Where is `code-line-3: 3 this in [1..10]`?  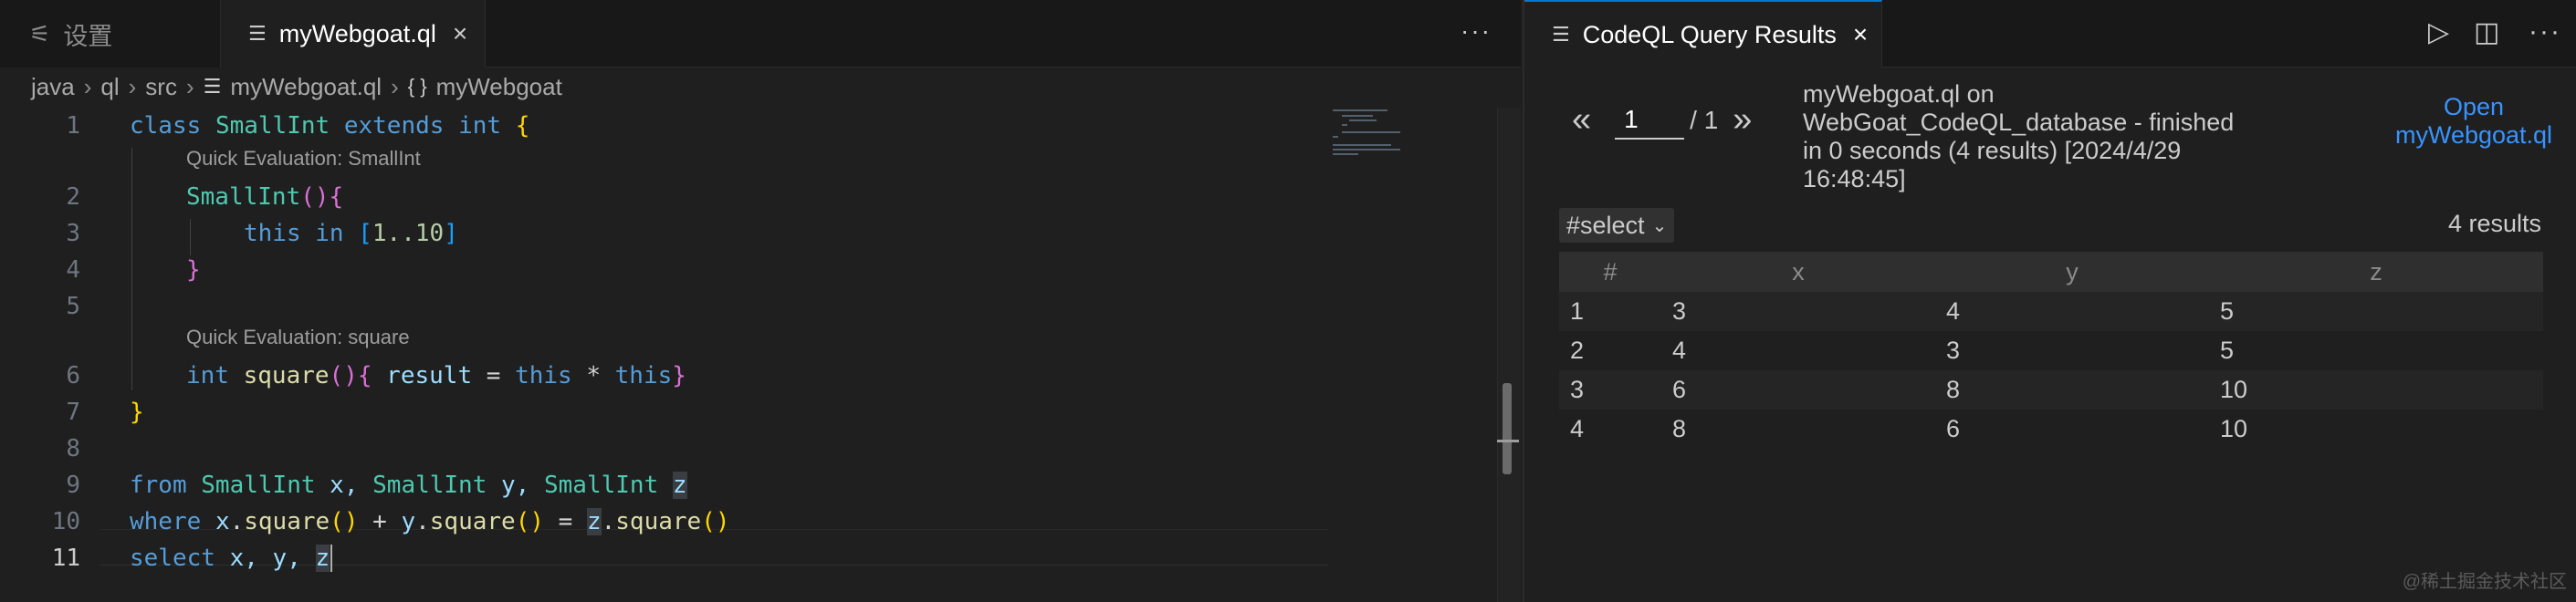 code-line-3: 3 this in [1..10] is located at coordinates (664, 234).